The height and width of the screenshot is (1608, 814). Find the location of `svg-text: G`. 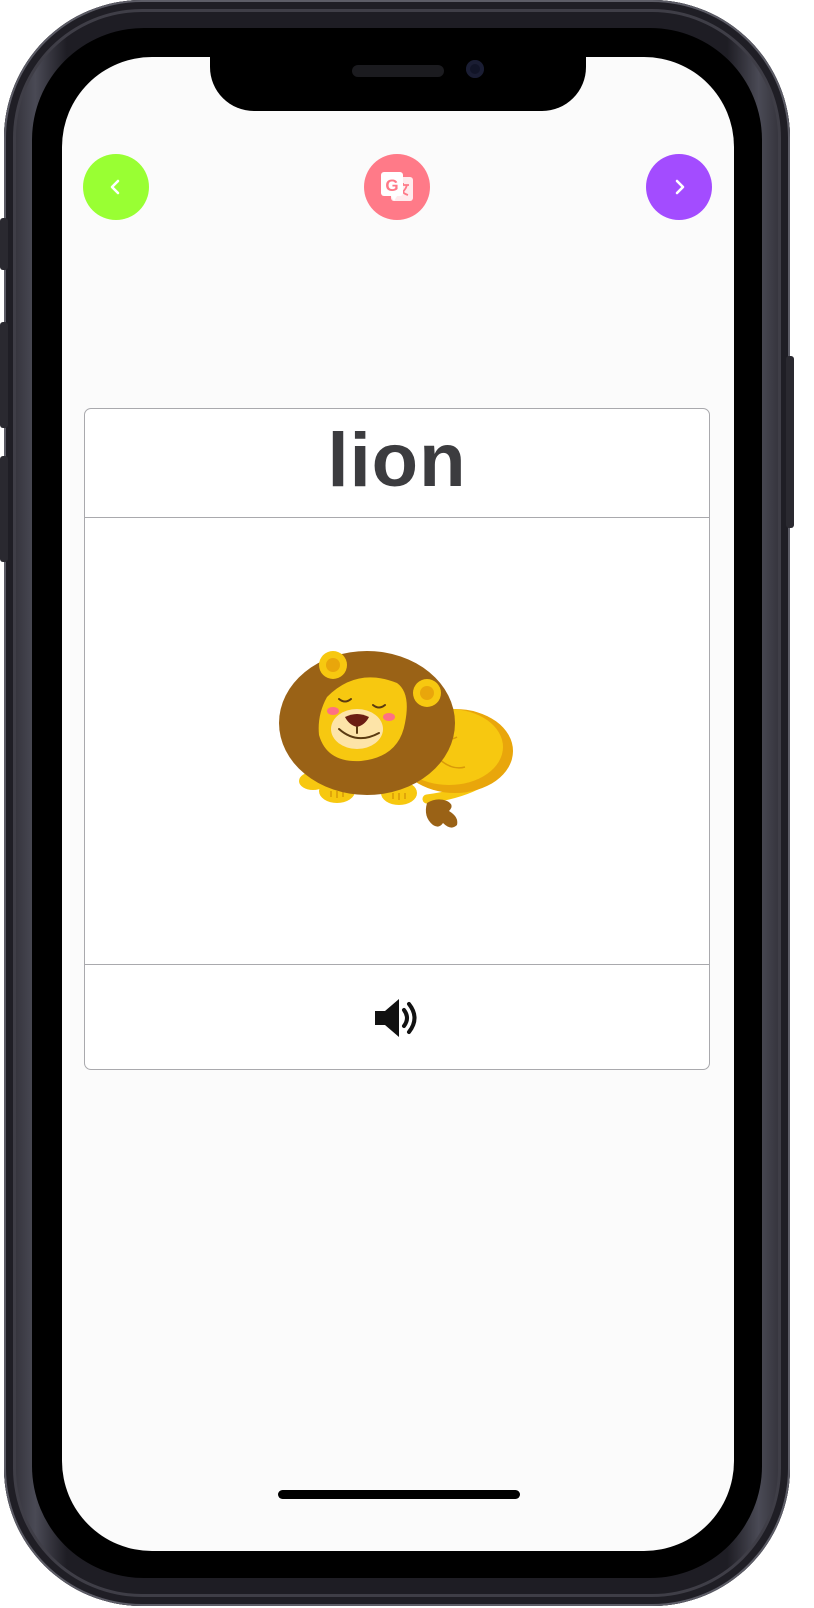

svg-text: G is located at coordinates (391, 185).